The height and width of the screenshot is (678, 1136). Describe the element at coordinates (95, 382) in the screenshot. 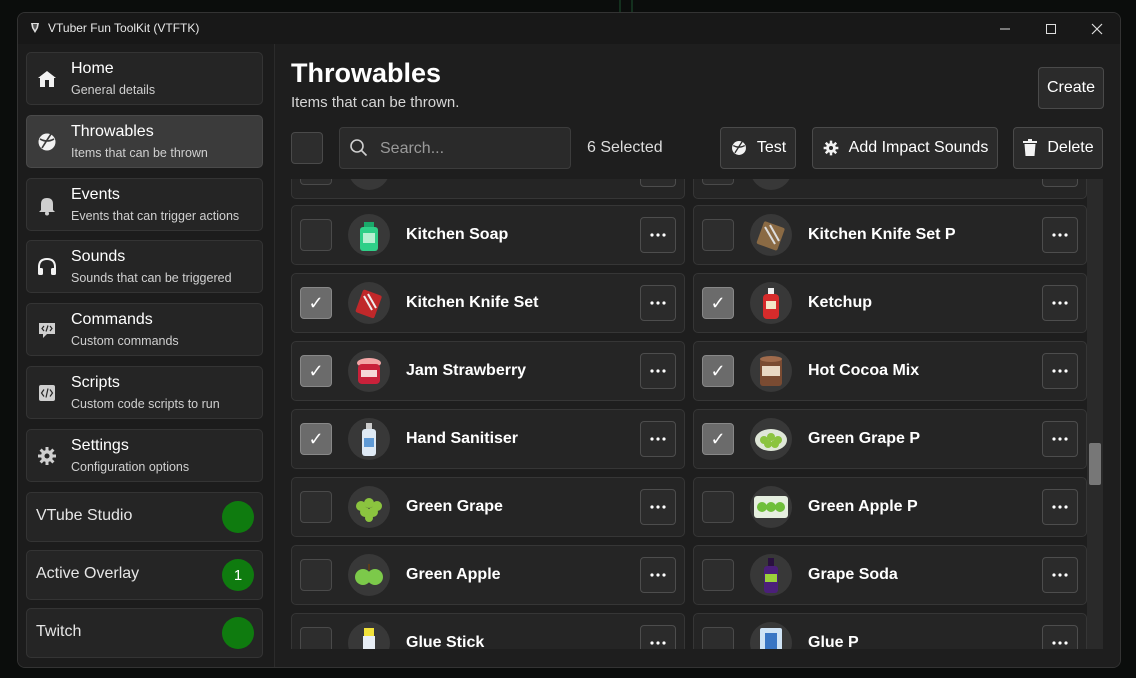

I see `nav-title: Scripts` at that location.